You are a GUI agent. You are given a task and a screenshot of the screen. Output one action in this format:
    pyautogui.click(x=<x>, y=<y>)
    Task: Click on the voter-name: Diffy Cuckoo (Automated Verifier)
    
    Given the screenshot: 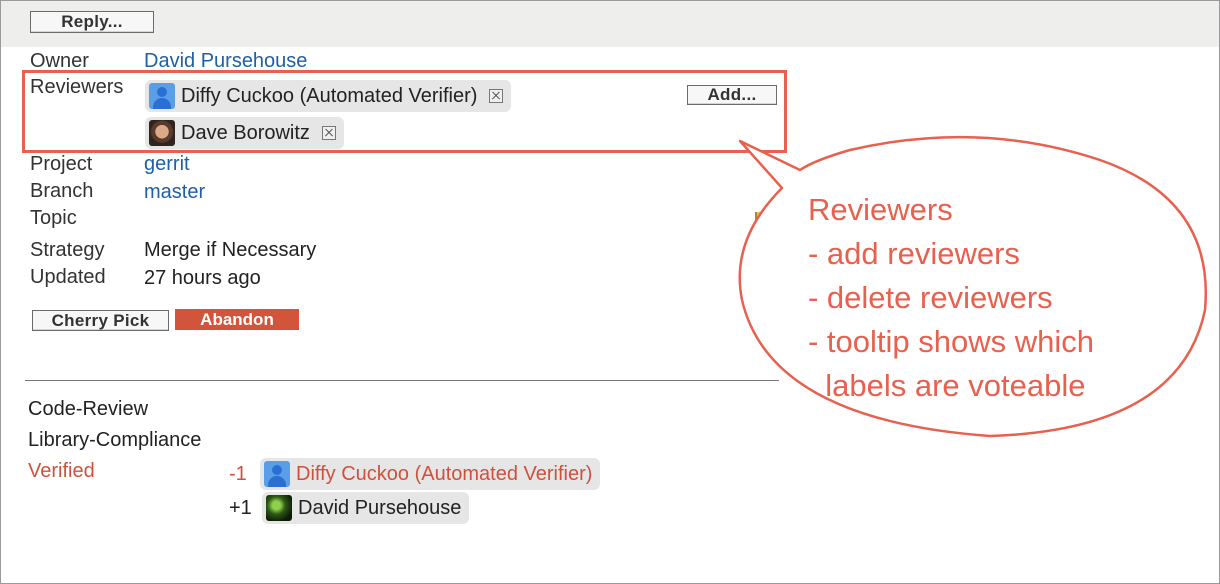 What is the action you would take?
    pyautogui.click(x=444, y=473)
    